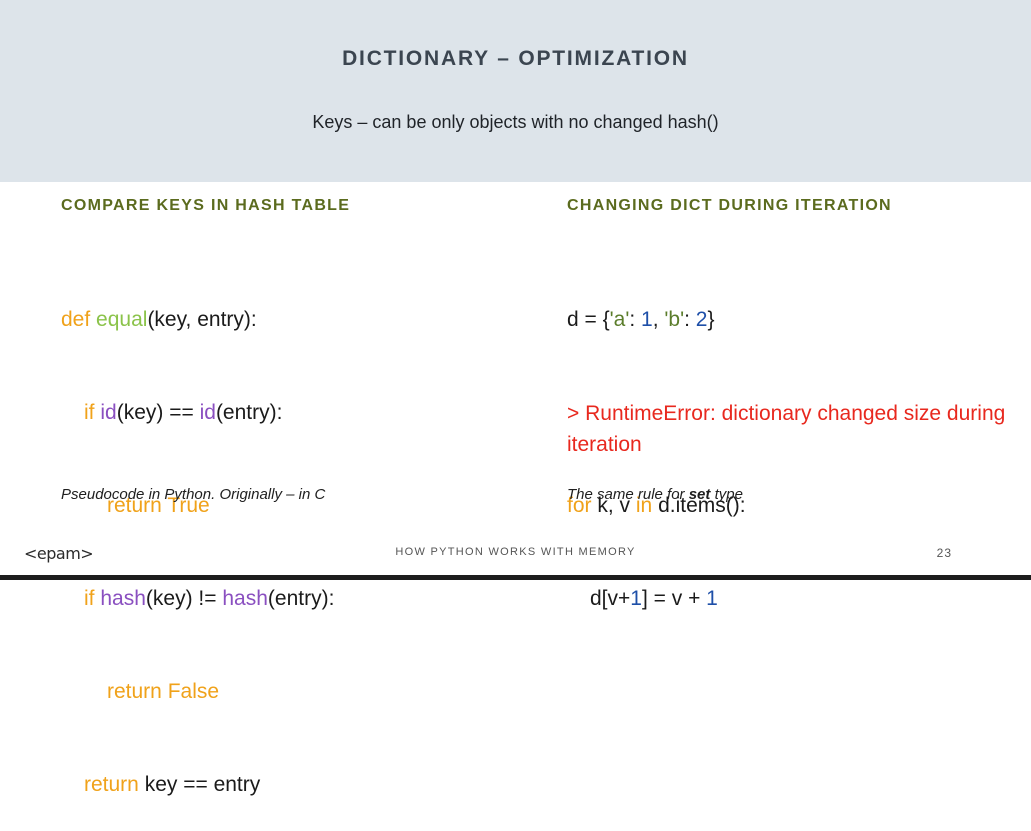 The height and width of the screenshot is (831, 1031). I want to click on code-text: (key) !=, so click(181, 598).